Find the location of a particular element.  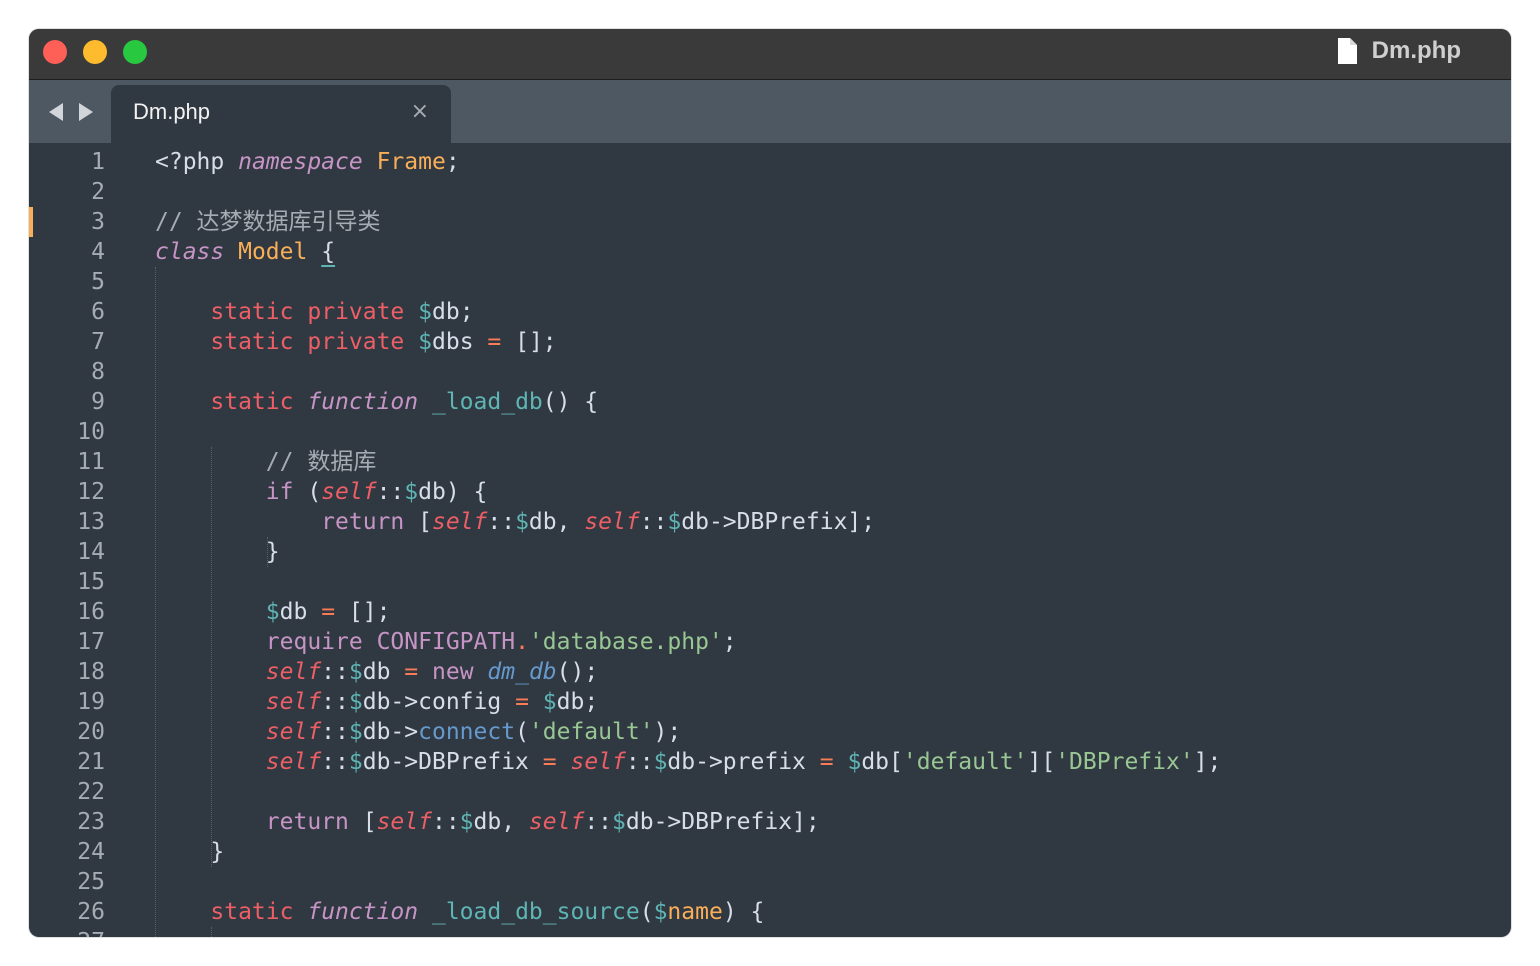

line-number: 17 is located at coordinates (91, 642).